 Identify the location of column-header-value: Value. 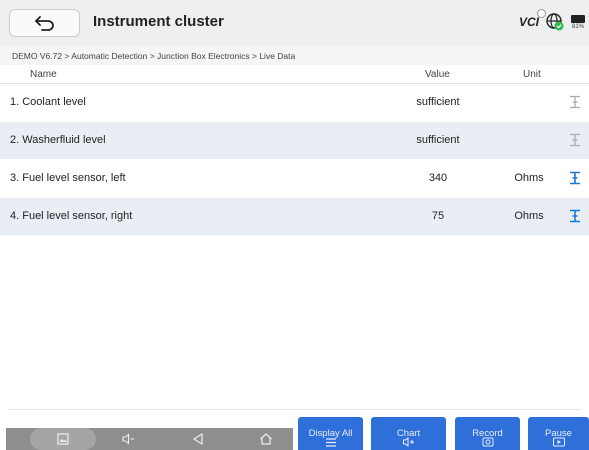
(437, 74).